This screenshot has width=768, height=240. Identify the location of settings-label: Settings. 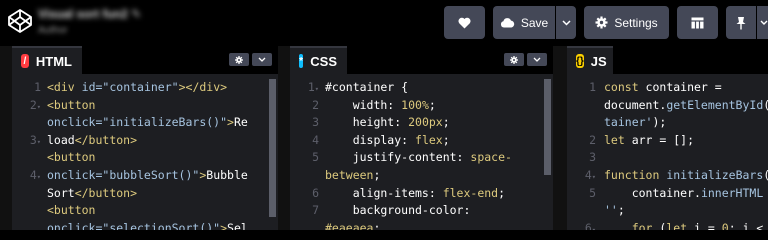
(636, 22).